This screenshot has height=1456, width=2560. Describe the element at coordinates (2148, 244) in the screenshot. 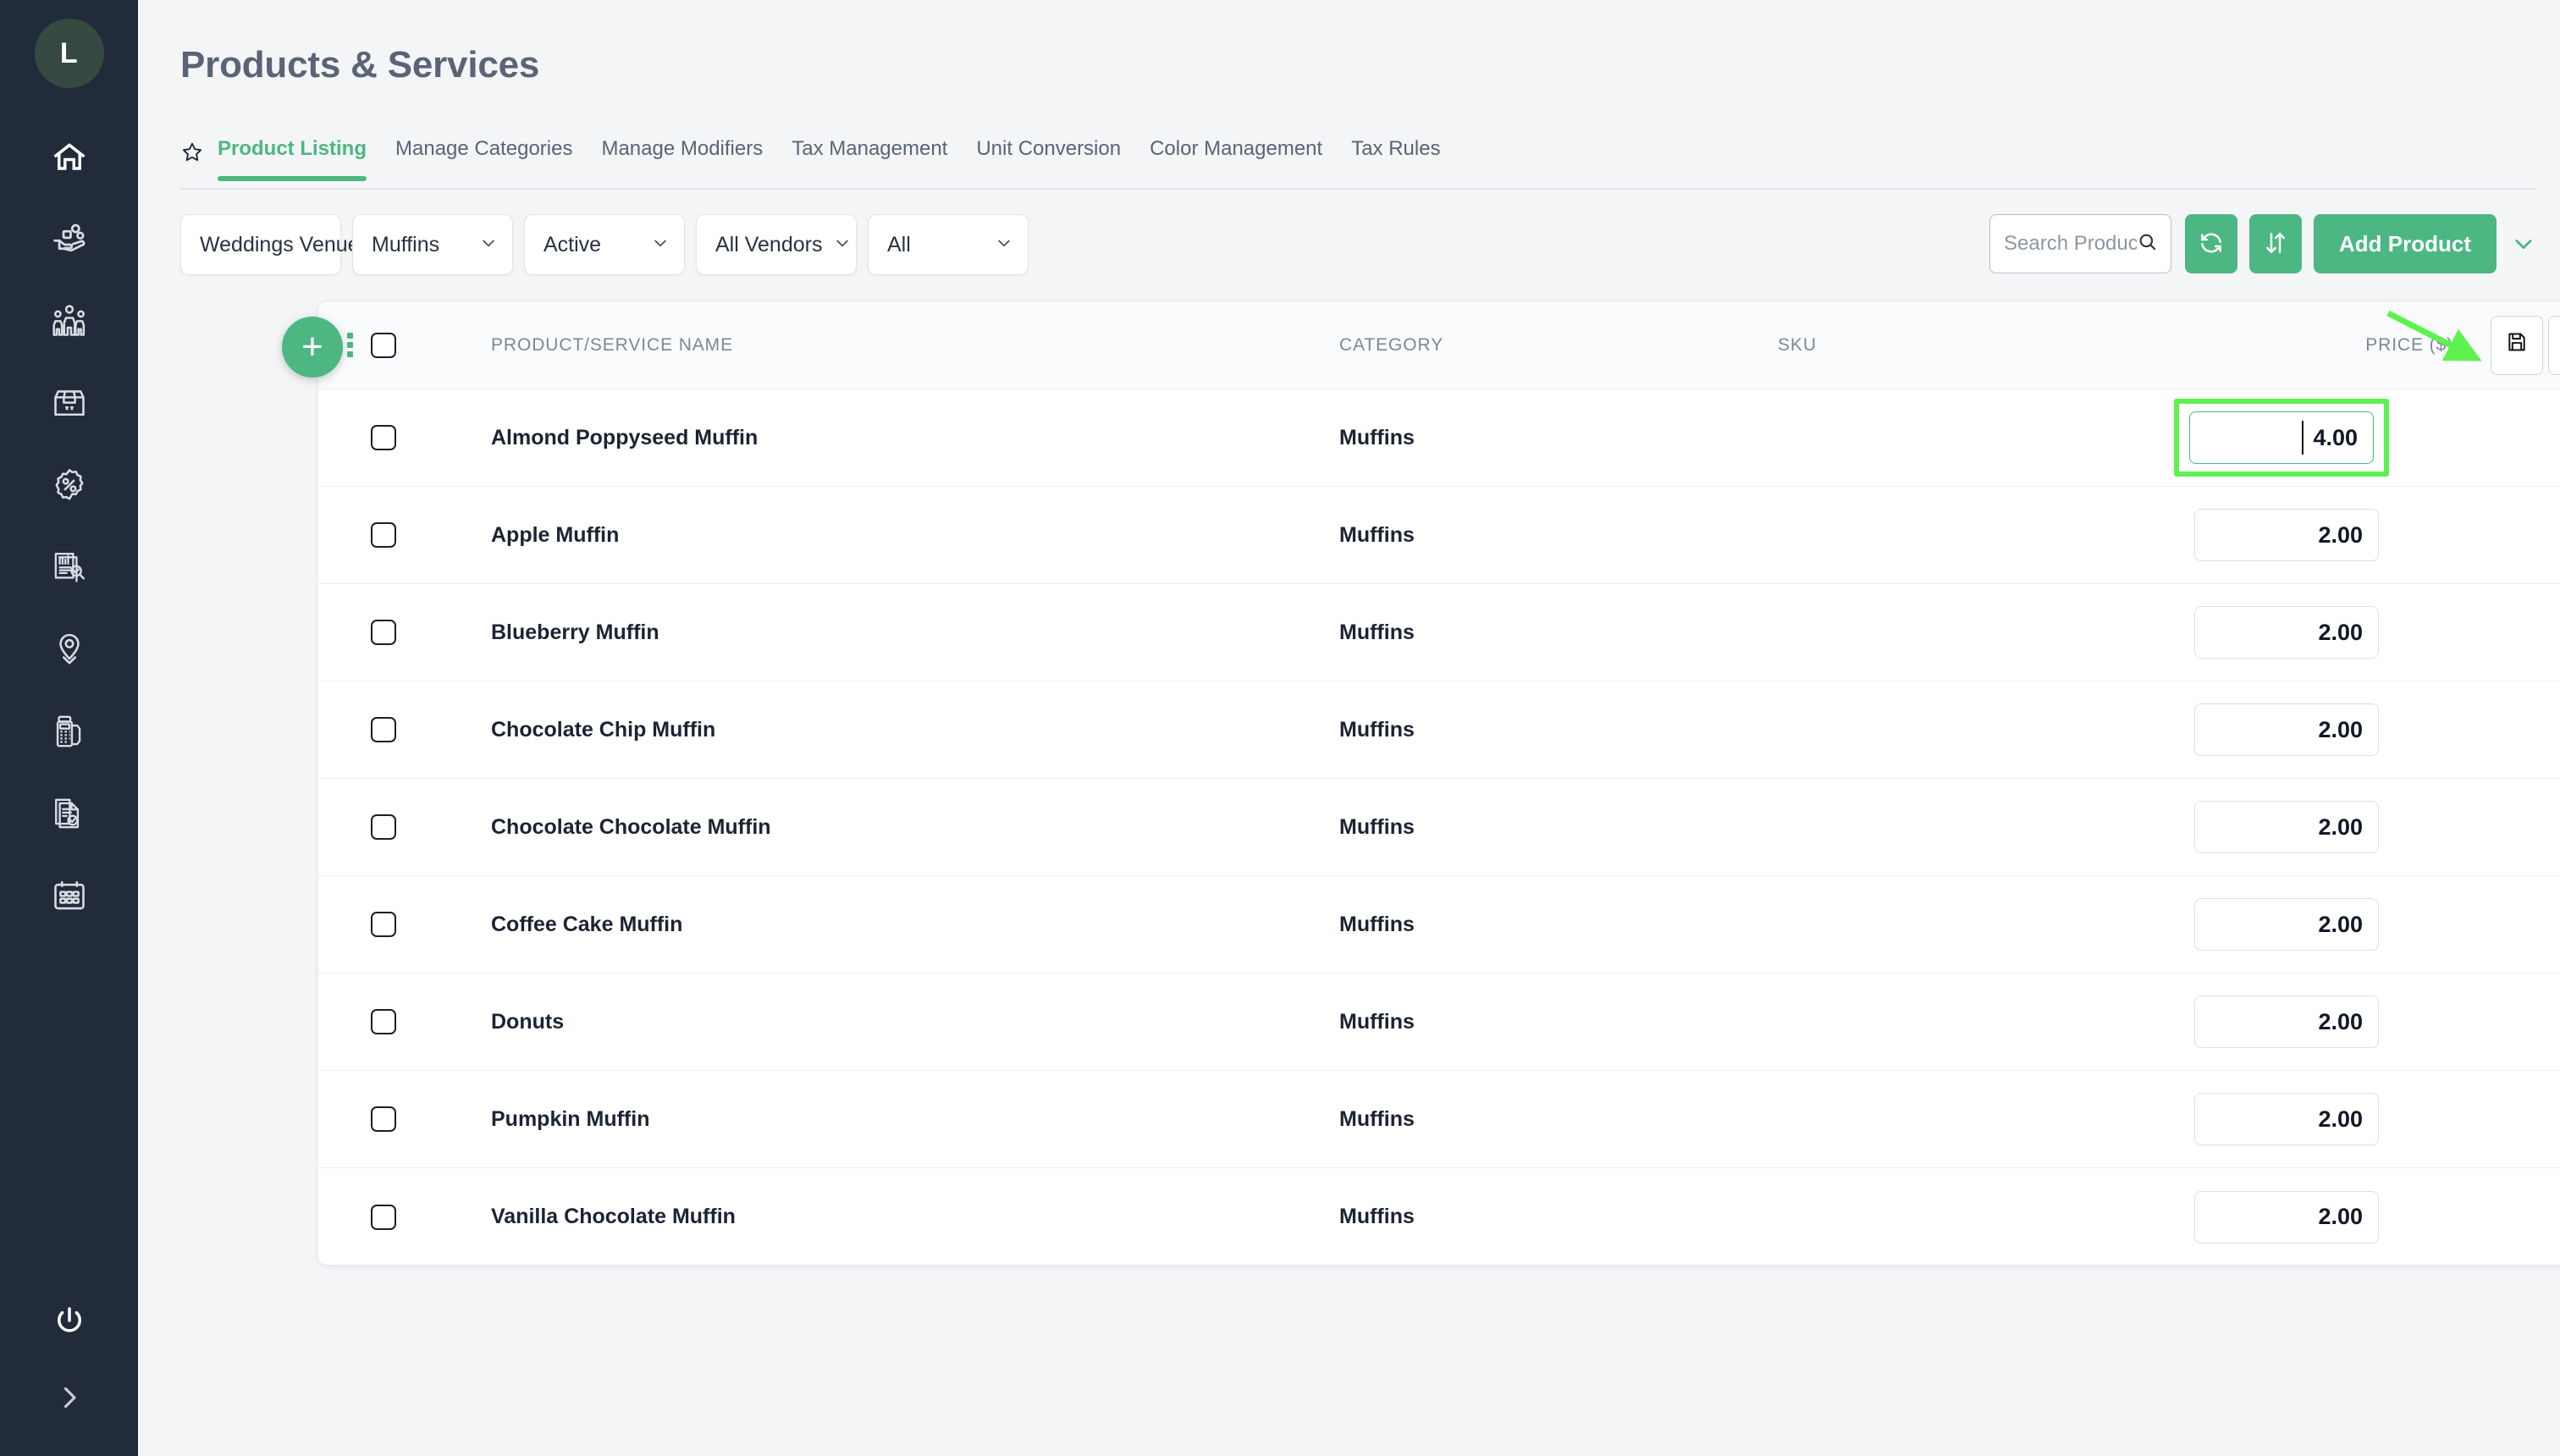

I see `search-icon` at that location.